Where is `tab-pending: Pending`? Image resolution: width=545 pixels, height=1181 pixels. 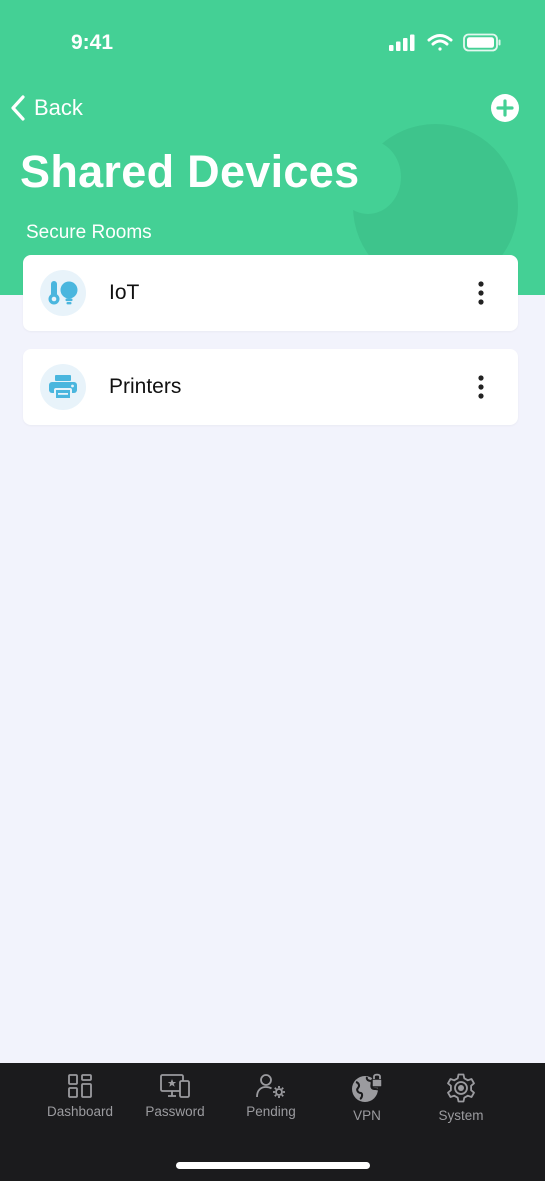
tab-pending: Pending is located at coordinates (271, 1103).